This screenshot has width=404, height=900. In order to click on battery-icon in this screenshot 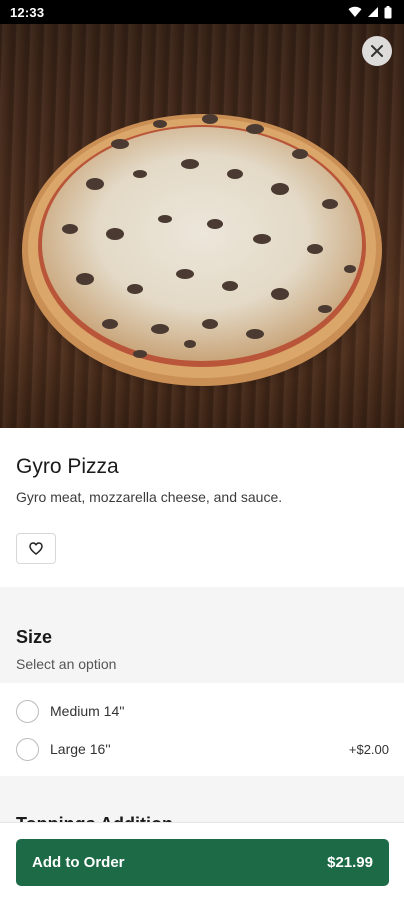, I will do `click(388, 11)`.